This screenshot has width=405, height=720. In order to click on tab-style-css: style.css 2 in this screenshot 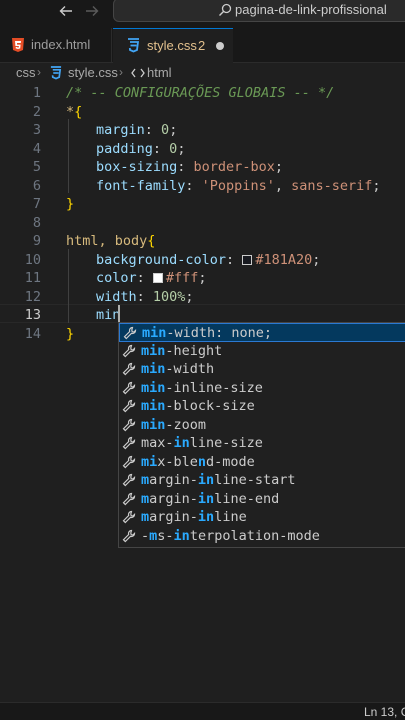, I will do `click(173, 45)`.